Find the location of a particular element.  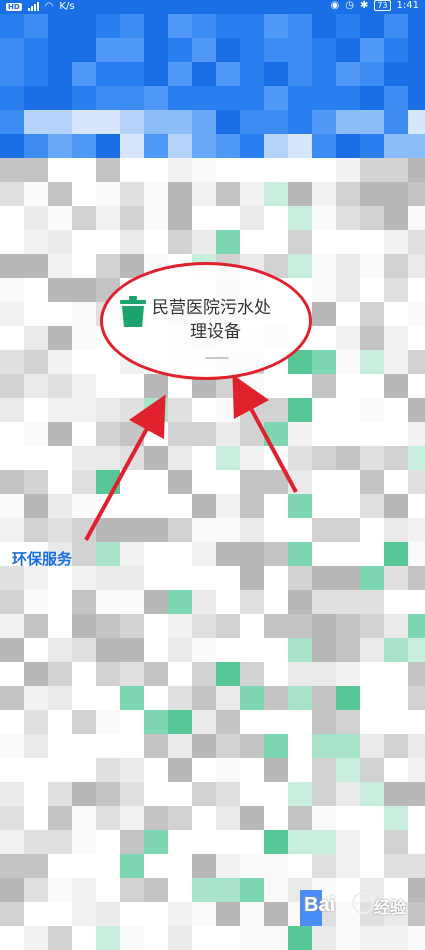

clock-time: 1:41 is located at coordinates (407, 5).